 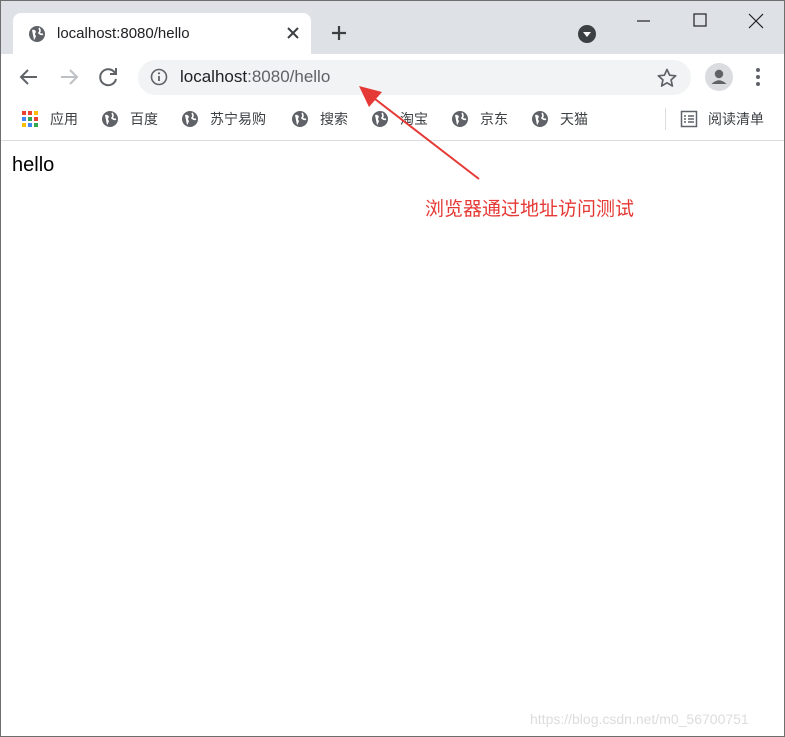 What do you see at coordinates (392, 27) in the screenshot?
I see `tab-strip: localhost:8080/hello` at bounding box center [392, 27].